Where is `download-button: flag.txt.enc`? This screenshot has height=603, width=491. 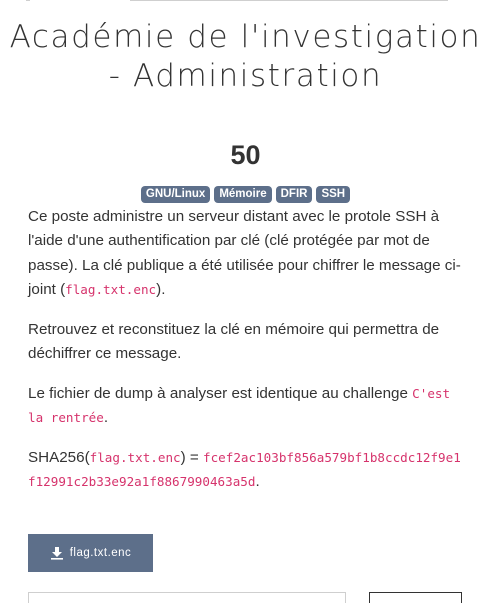 download-button: flag.txt.enc is located at coordinates (90, 553).